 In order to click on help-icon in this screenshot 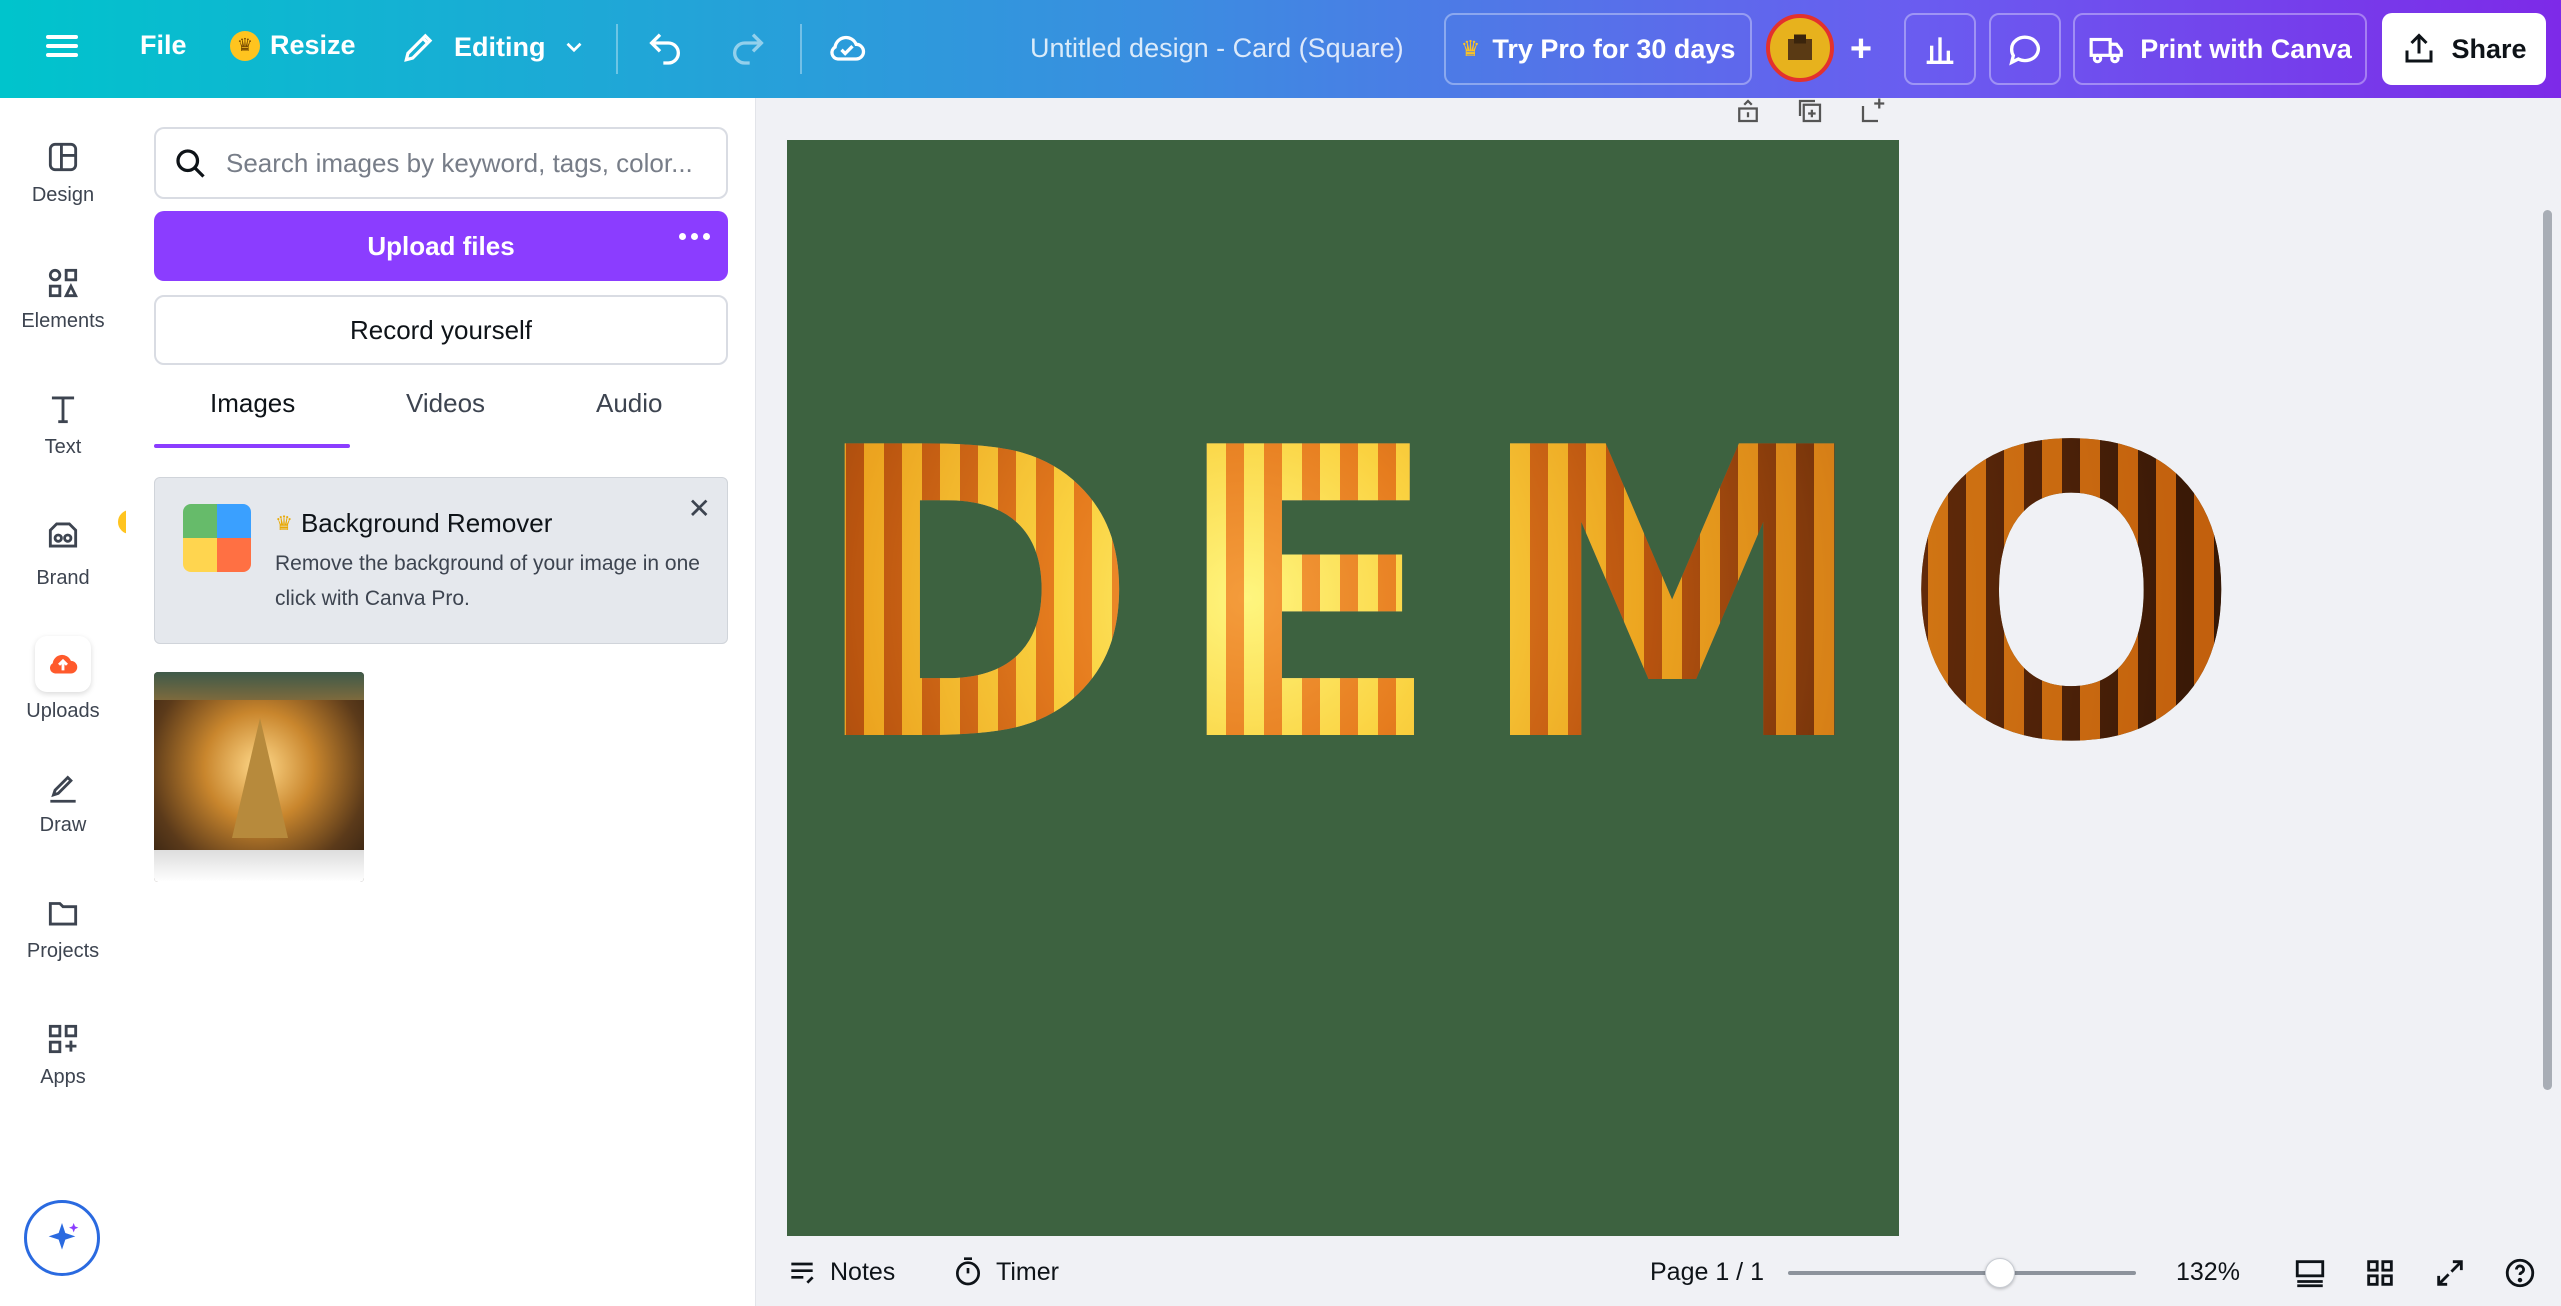, I will do `click(2520, 1273)`.